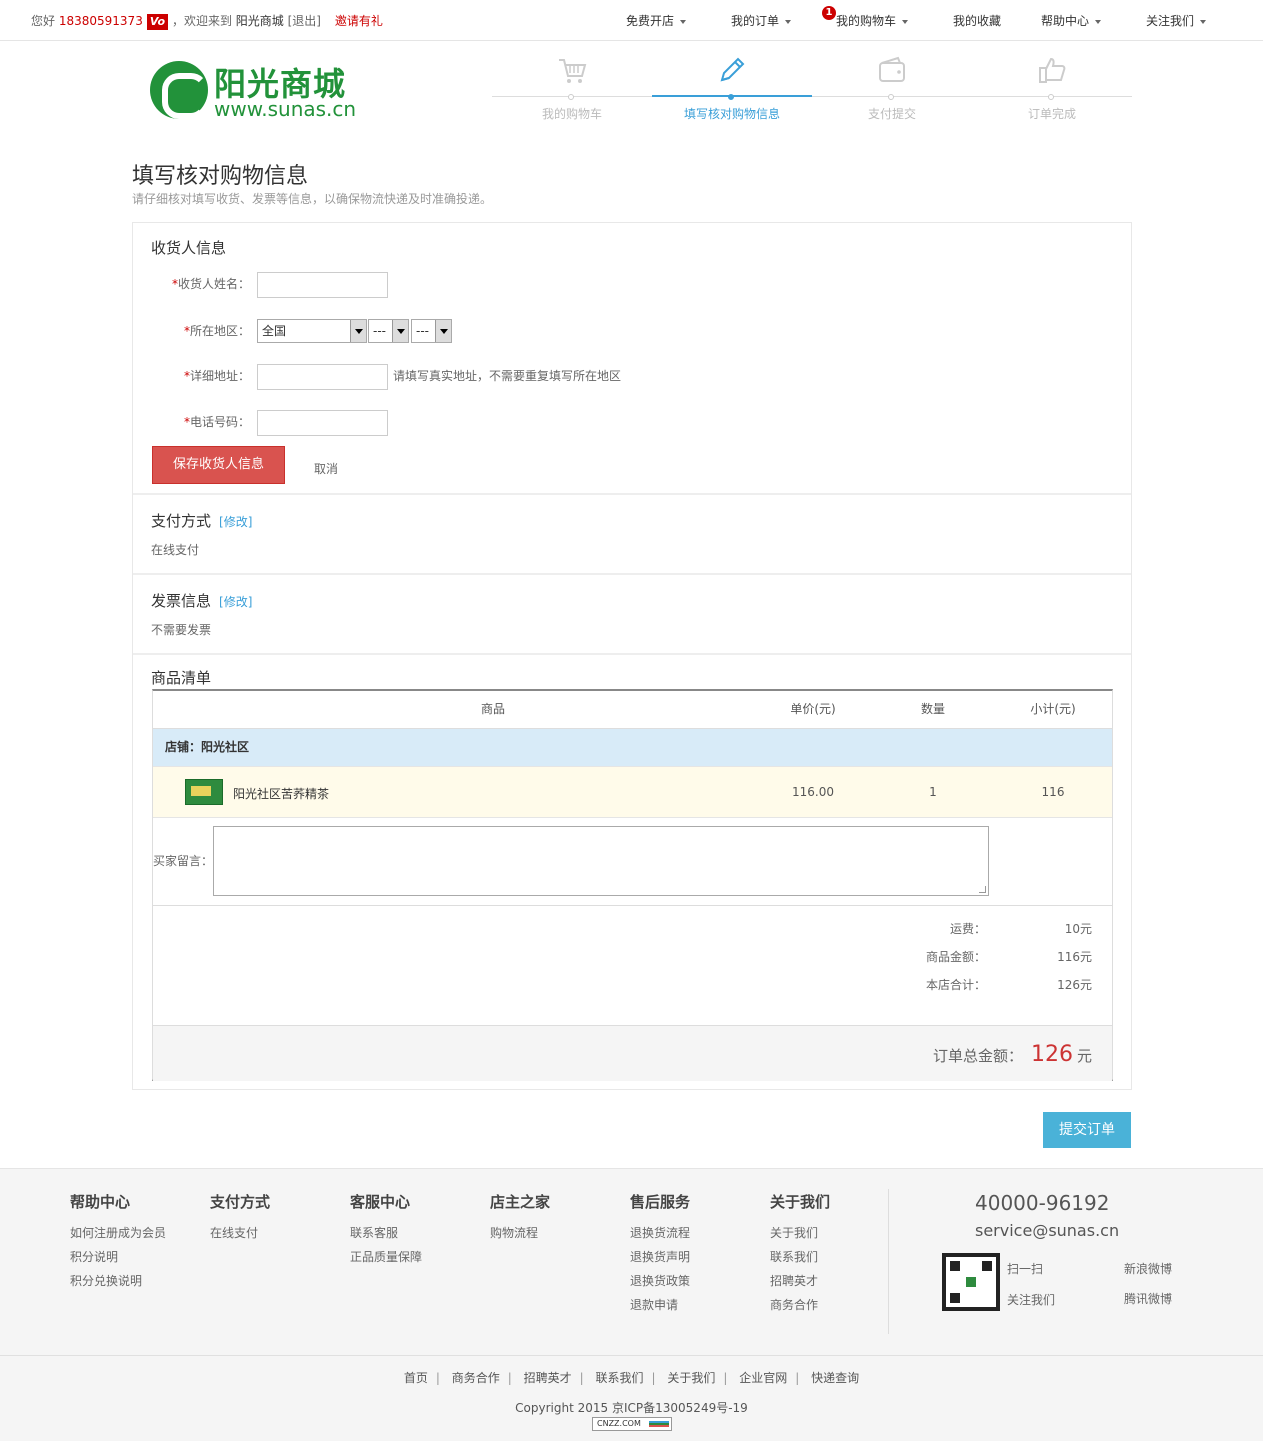 This screenshot has height=1441, width=1263. What do you see at coordinates (763, 1378) in the screenshot?
I see `bottom-link: 企业官网` at bounding box center [763, 1378].